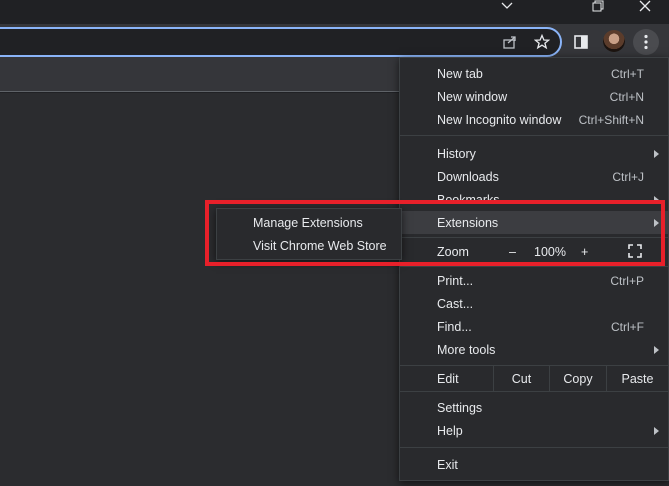 The image size is (669, 486). Describe the element at coordinates (581, 42) in the screenshot. I see `side-panel-icon` at that location.